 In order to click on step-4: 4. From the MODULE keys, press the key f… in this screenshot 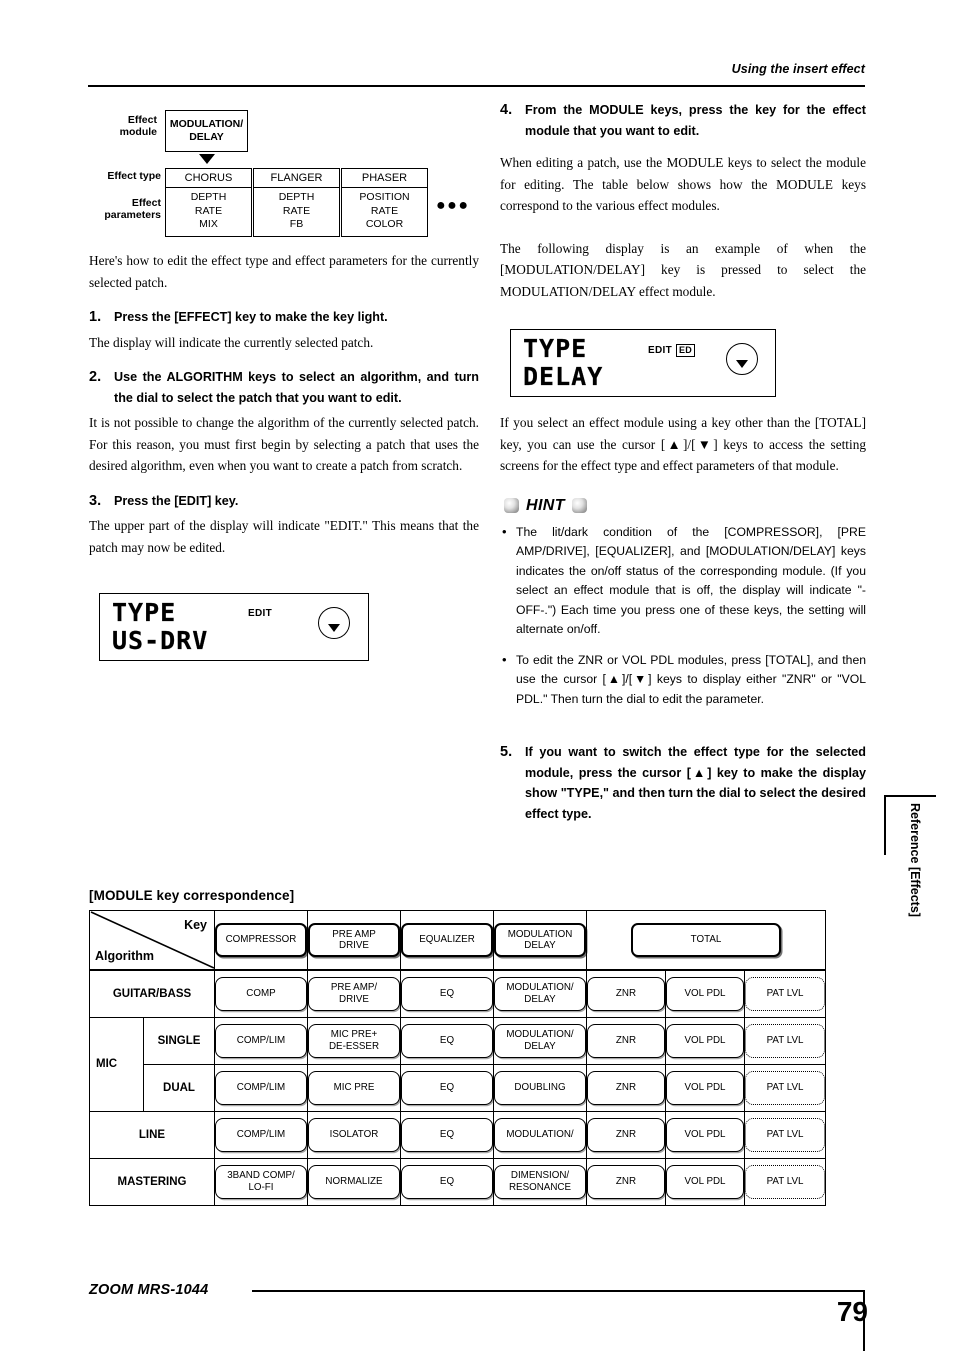, I will do `click(683, 120)`.